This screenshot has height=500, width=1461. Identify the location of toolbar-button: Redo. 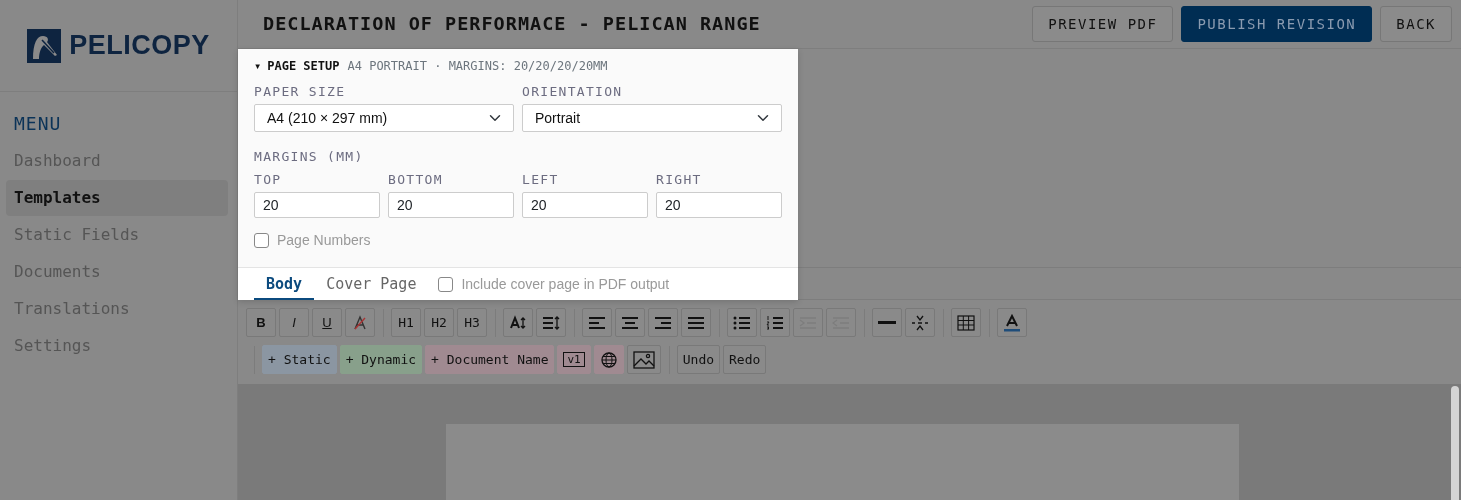
(745, 359).